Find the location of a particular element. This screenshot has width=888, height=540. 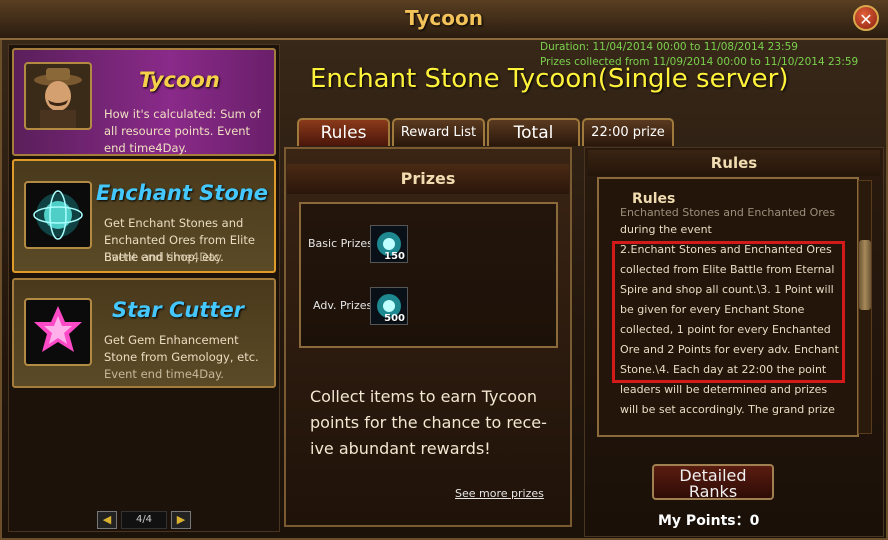

detailed-ranks-button: Detailed Ranks is located at coordinates (713, 482).